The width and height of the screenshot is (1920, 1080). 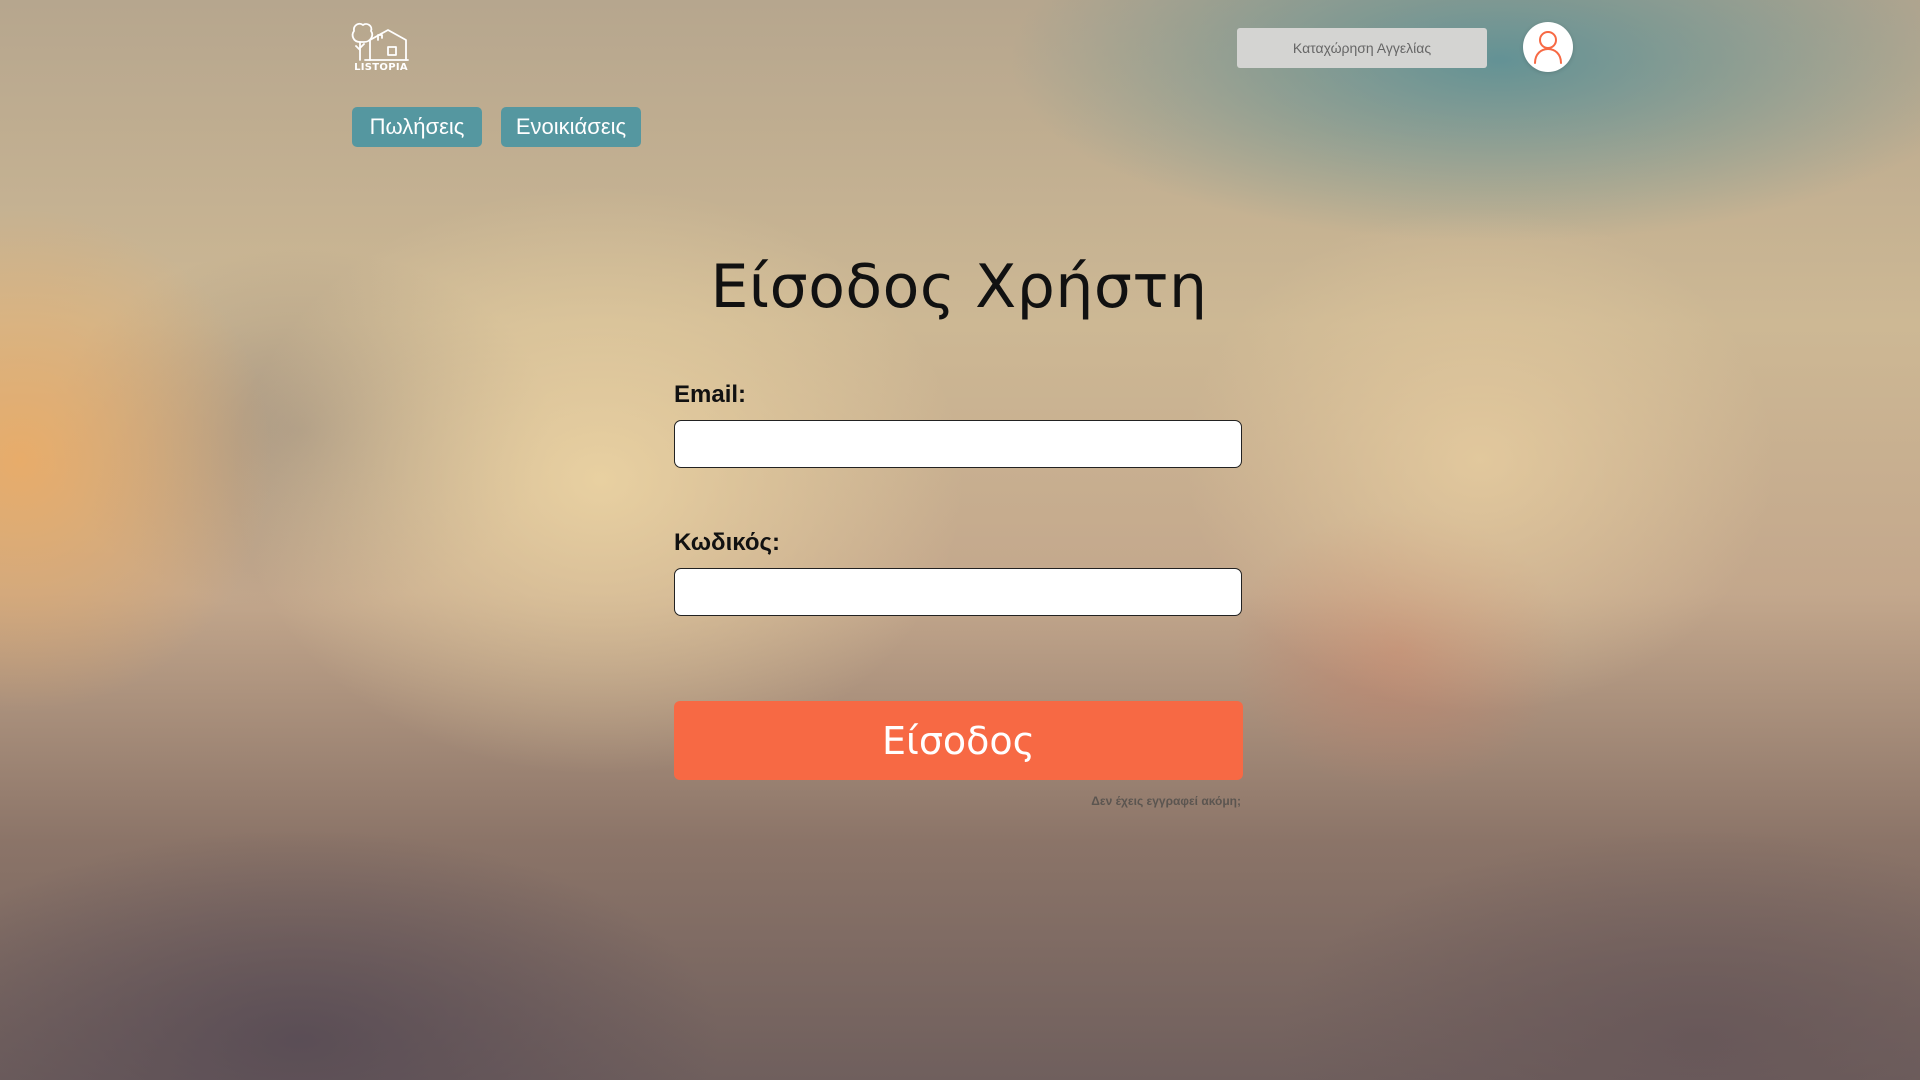 What do you see at coordinates (710, 394) in the screenshot?
I see `email-label: Email:` at bounding box center [710, 394].